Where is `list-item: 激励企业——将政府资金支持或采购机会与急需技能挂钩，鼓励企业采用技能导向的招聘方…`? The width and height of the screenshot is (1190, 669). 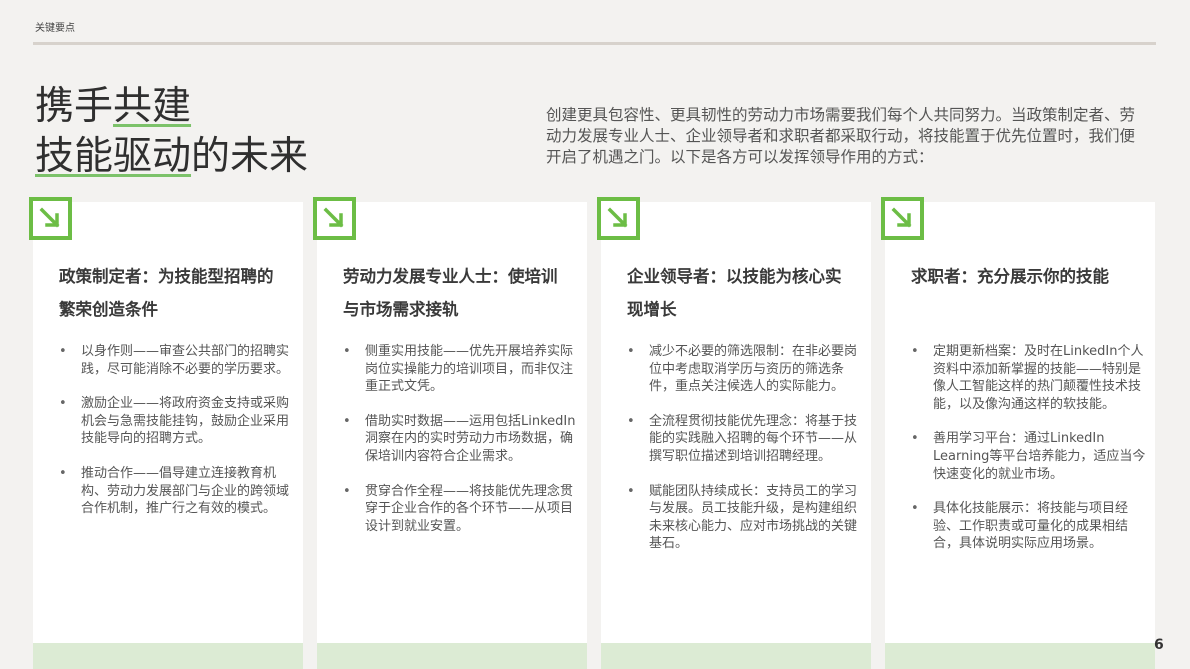
list-item: 激励企业——将政府资金支持或采购机会与急需技能挂钩，鼓励企业采用技能导向的招聘方… is located at coordinates (180, 421).